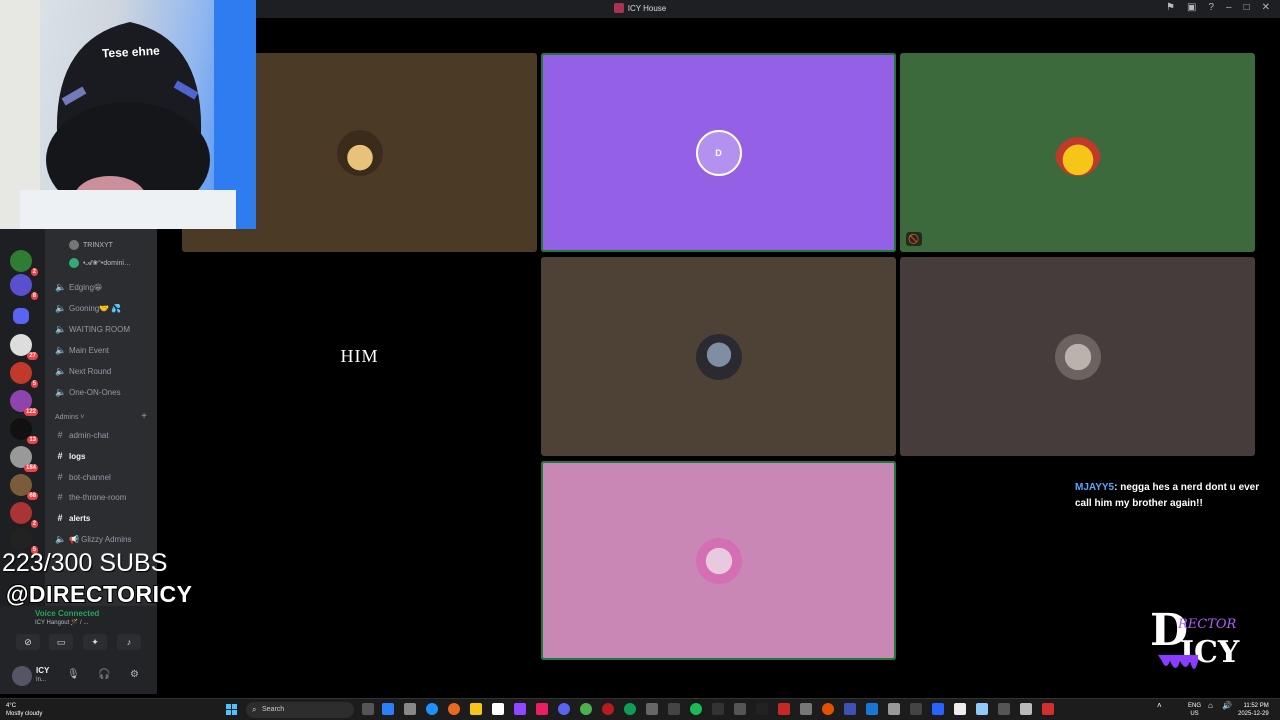 The image size is (1280, 720). Describe the element at coordinates (144, 416) in the screenshot. I see `add-channel-icon: +` at that location.